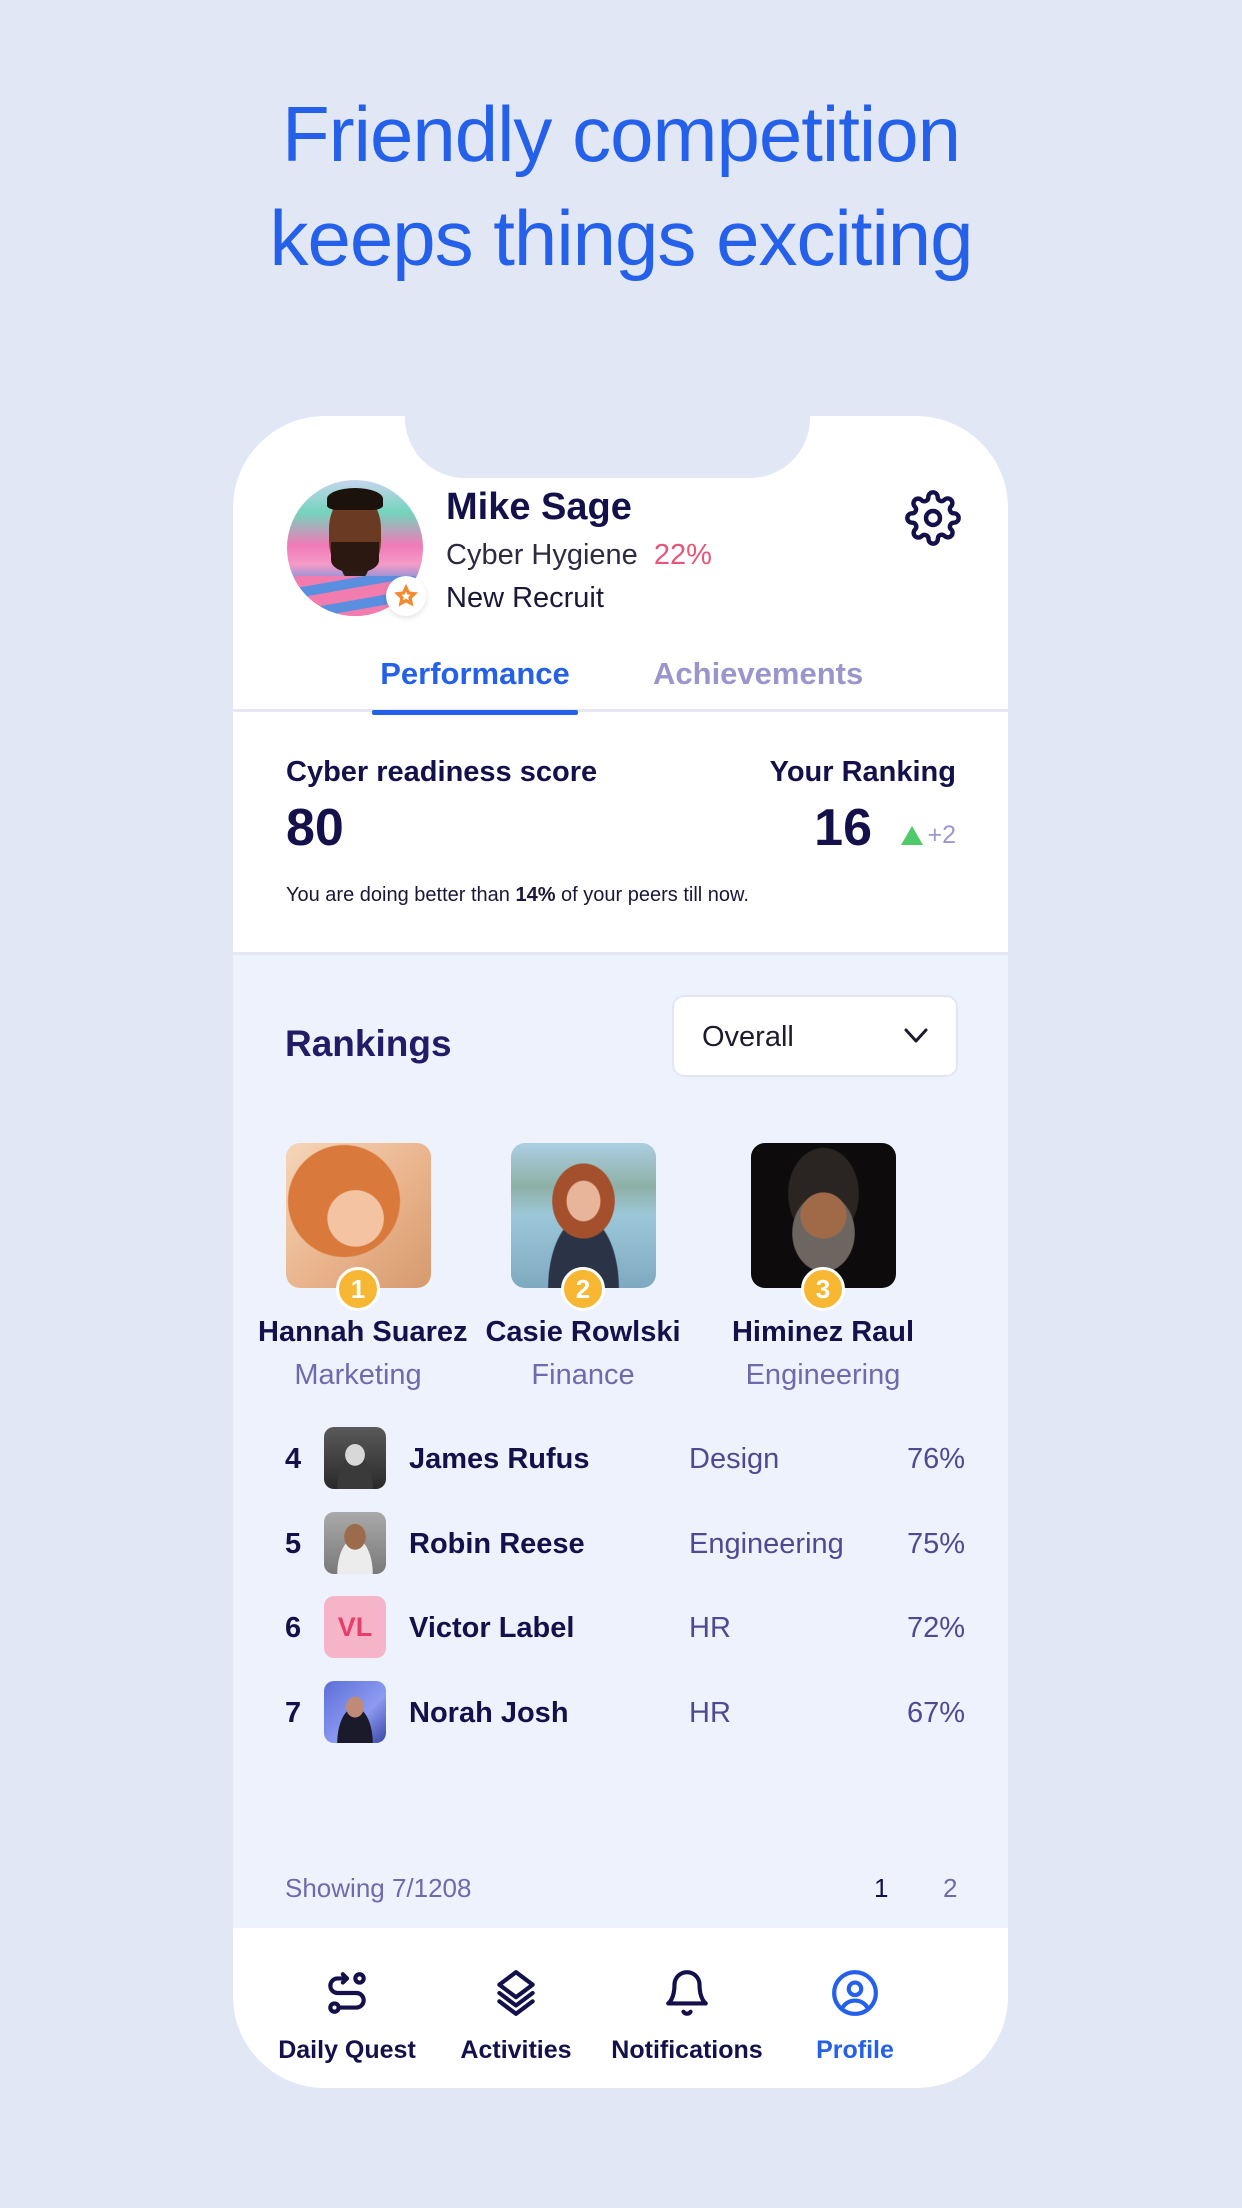 This screenshot has height=2208, width=1242. Describe the element at coordinates (935, 1628) in the screenshot. I see `row-score: 72%` at that location.